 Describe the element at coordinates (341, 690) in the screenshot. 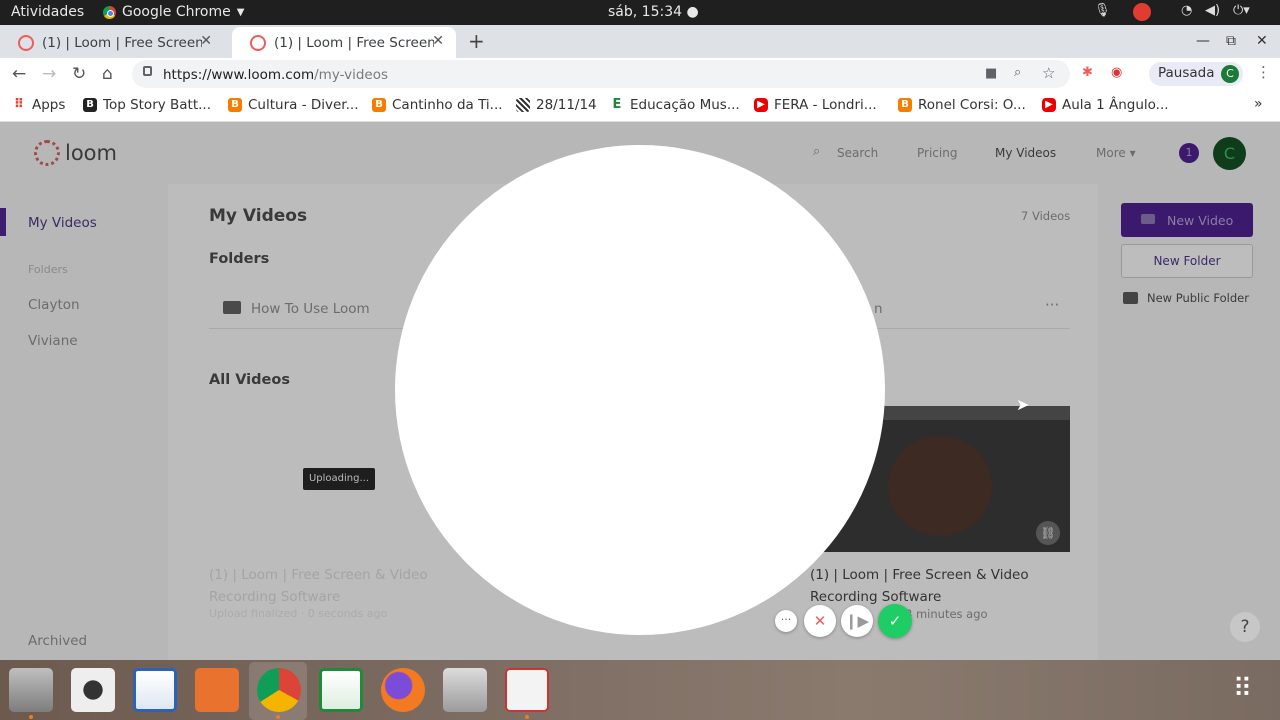

I see `calc-icon` at that location.